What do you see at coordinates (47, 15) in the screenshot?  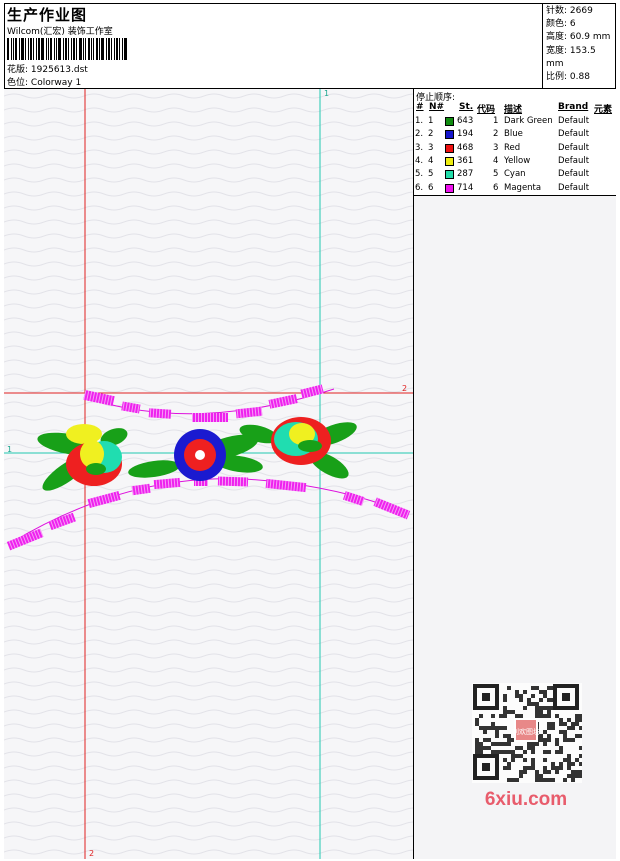 I see `sheet-title: 生产作业图` at bounding box center [47, 15].